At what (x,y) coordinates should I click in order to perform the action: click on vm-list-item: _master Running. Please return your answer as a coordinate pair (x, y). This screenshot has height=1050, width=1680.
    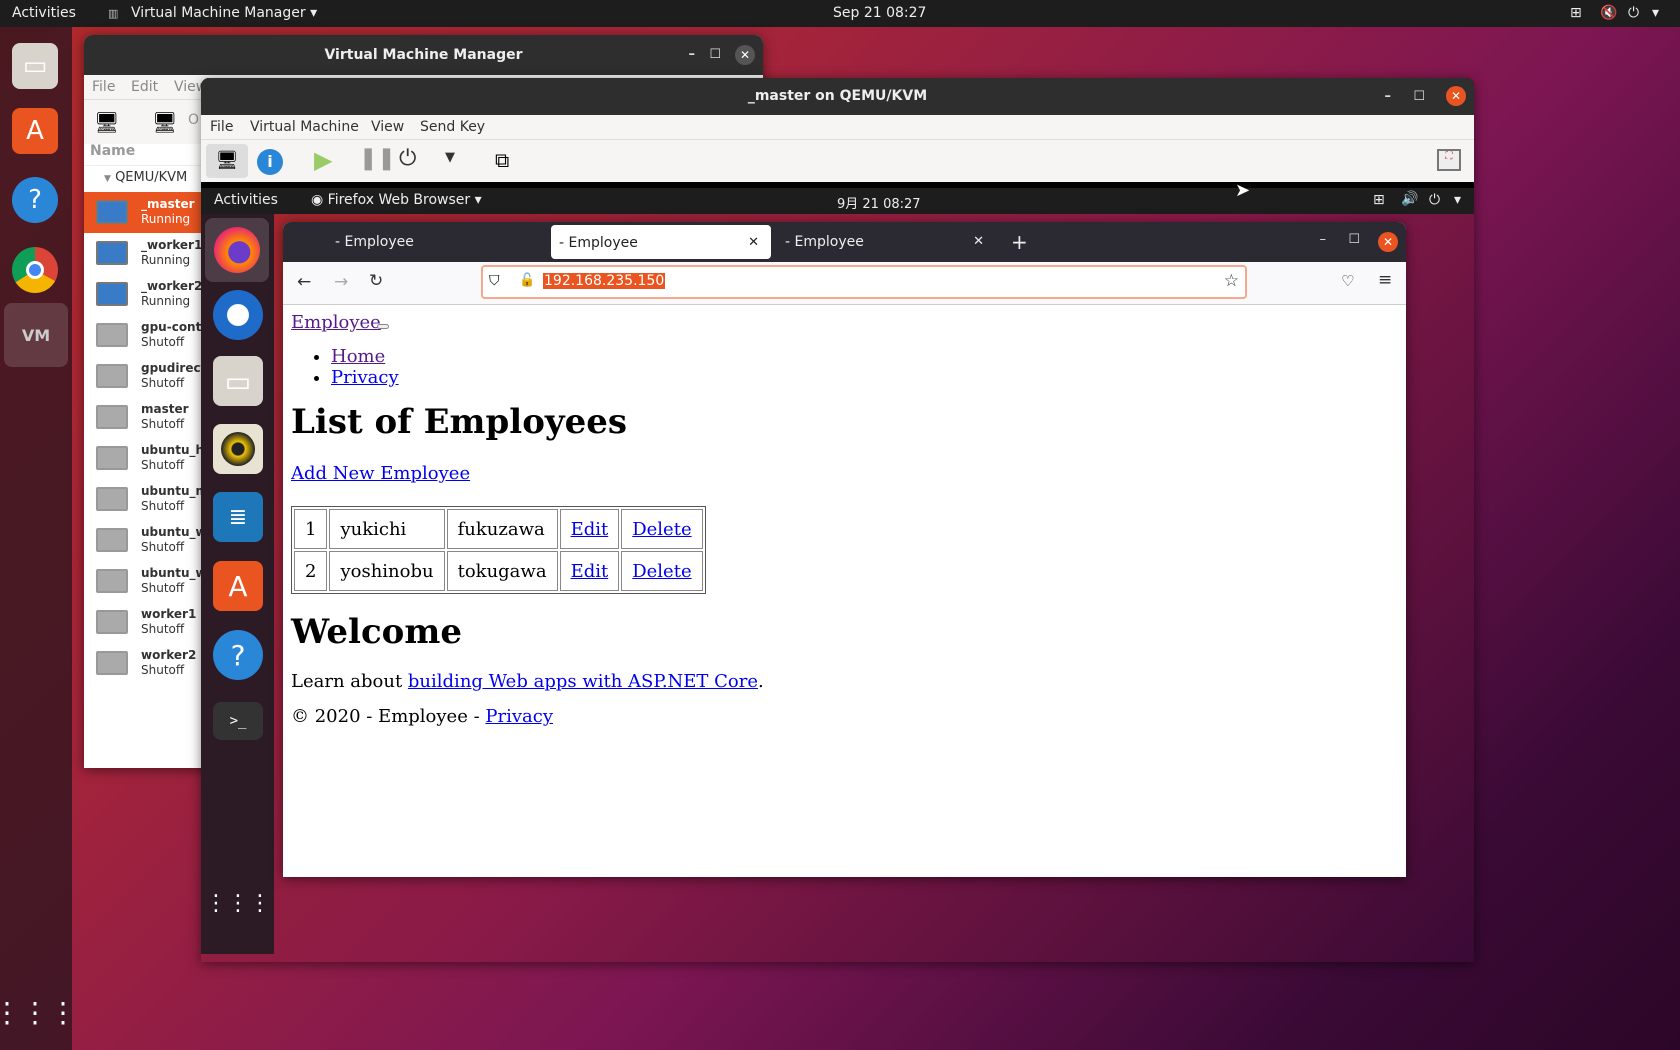
    Looking at the image, I should click on (143, 212).